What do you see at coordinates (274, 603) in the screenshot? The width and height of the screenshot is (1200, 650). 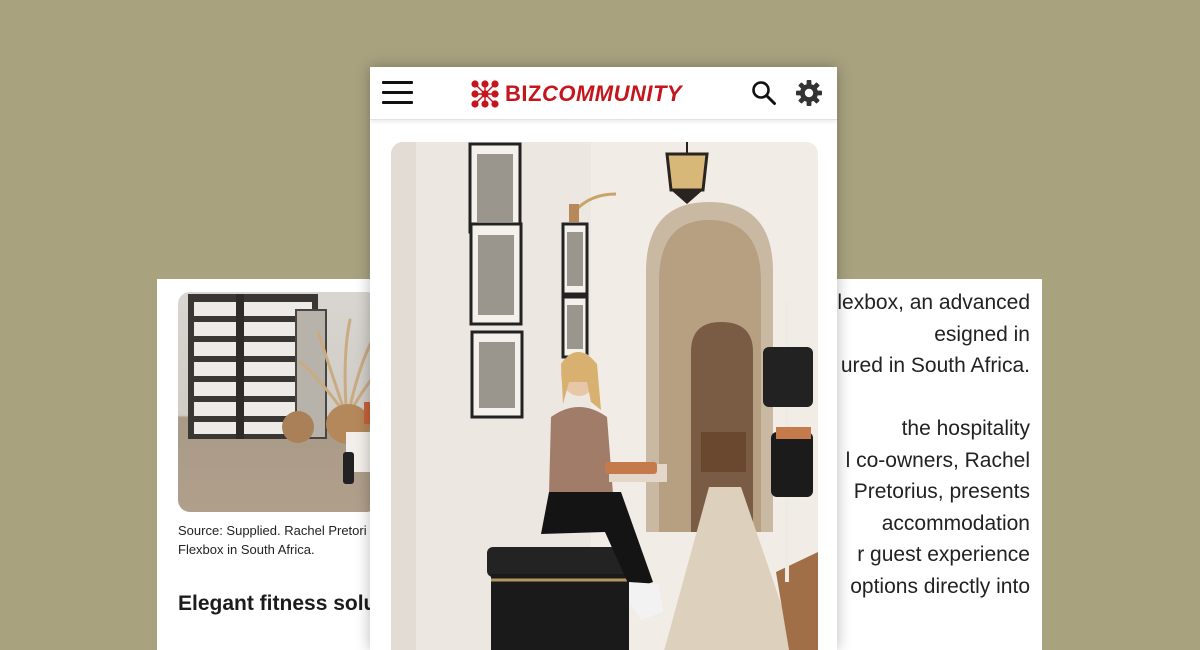 I see `section-heading: Elegant fitness solu` at bounding box center [274, 603].